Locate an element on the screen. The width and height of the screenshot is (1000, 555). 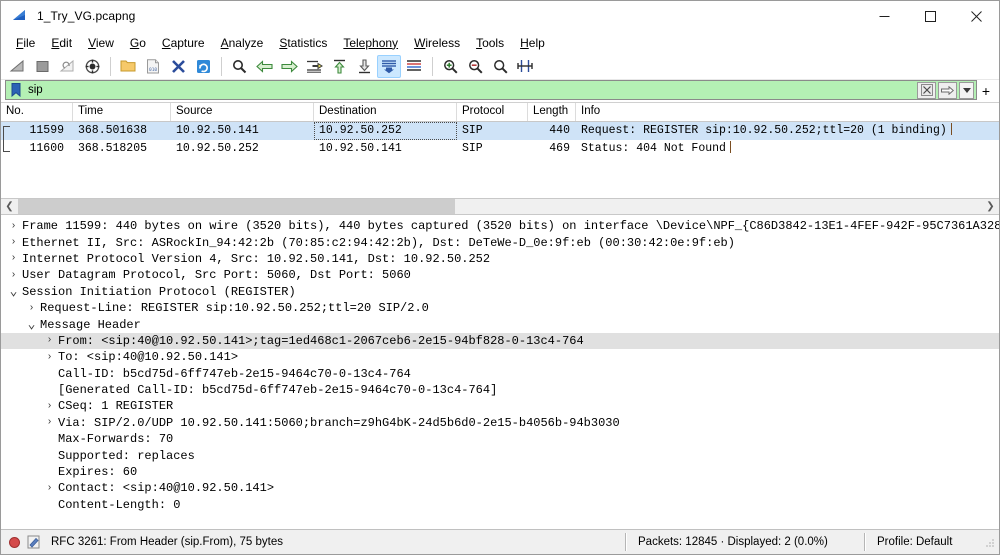
filter-input-container is located at coordinates (491, 90).